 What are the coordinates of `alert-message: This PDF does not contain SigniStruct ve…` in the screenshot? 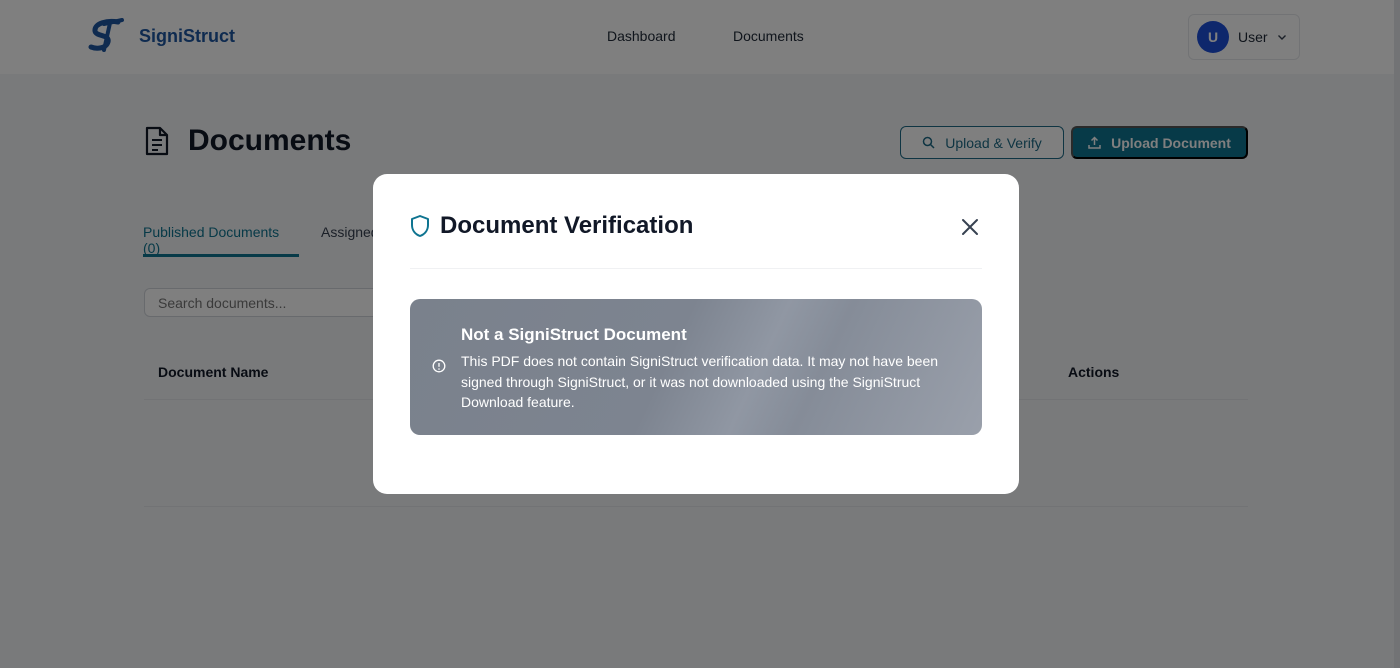 It's located at (700, 381).